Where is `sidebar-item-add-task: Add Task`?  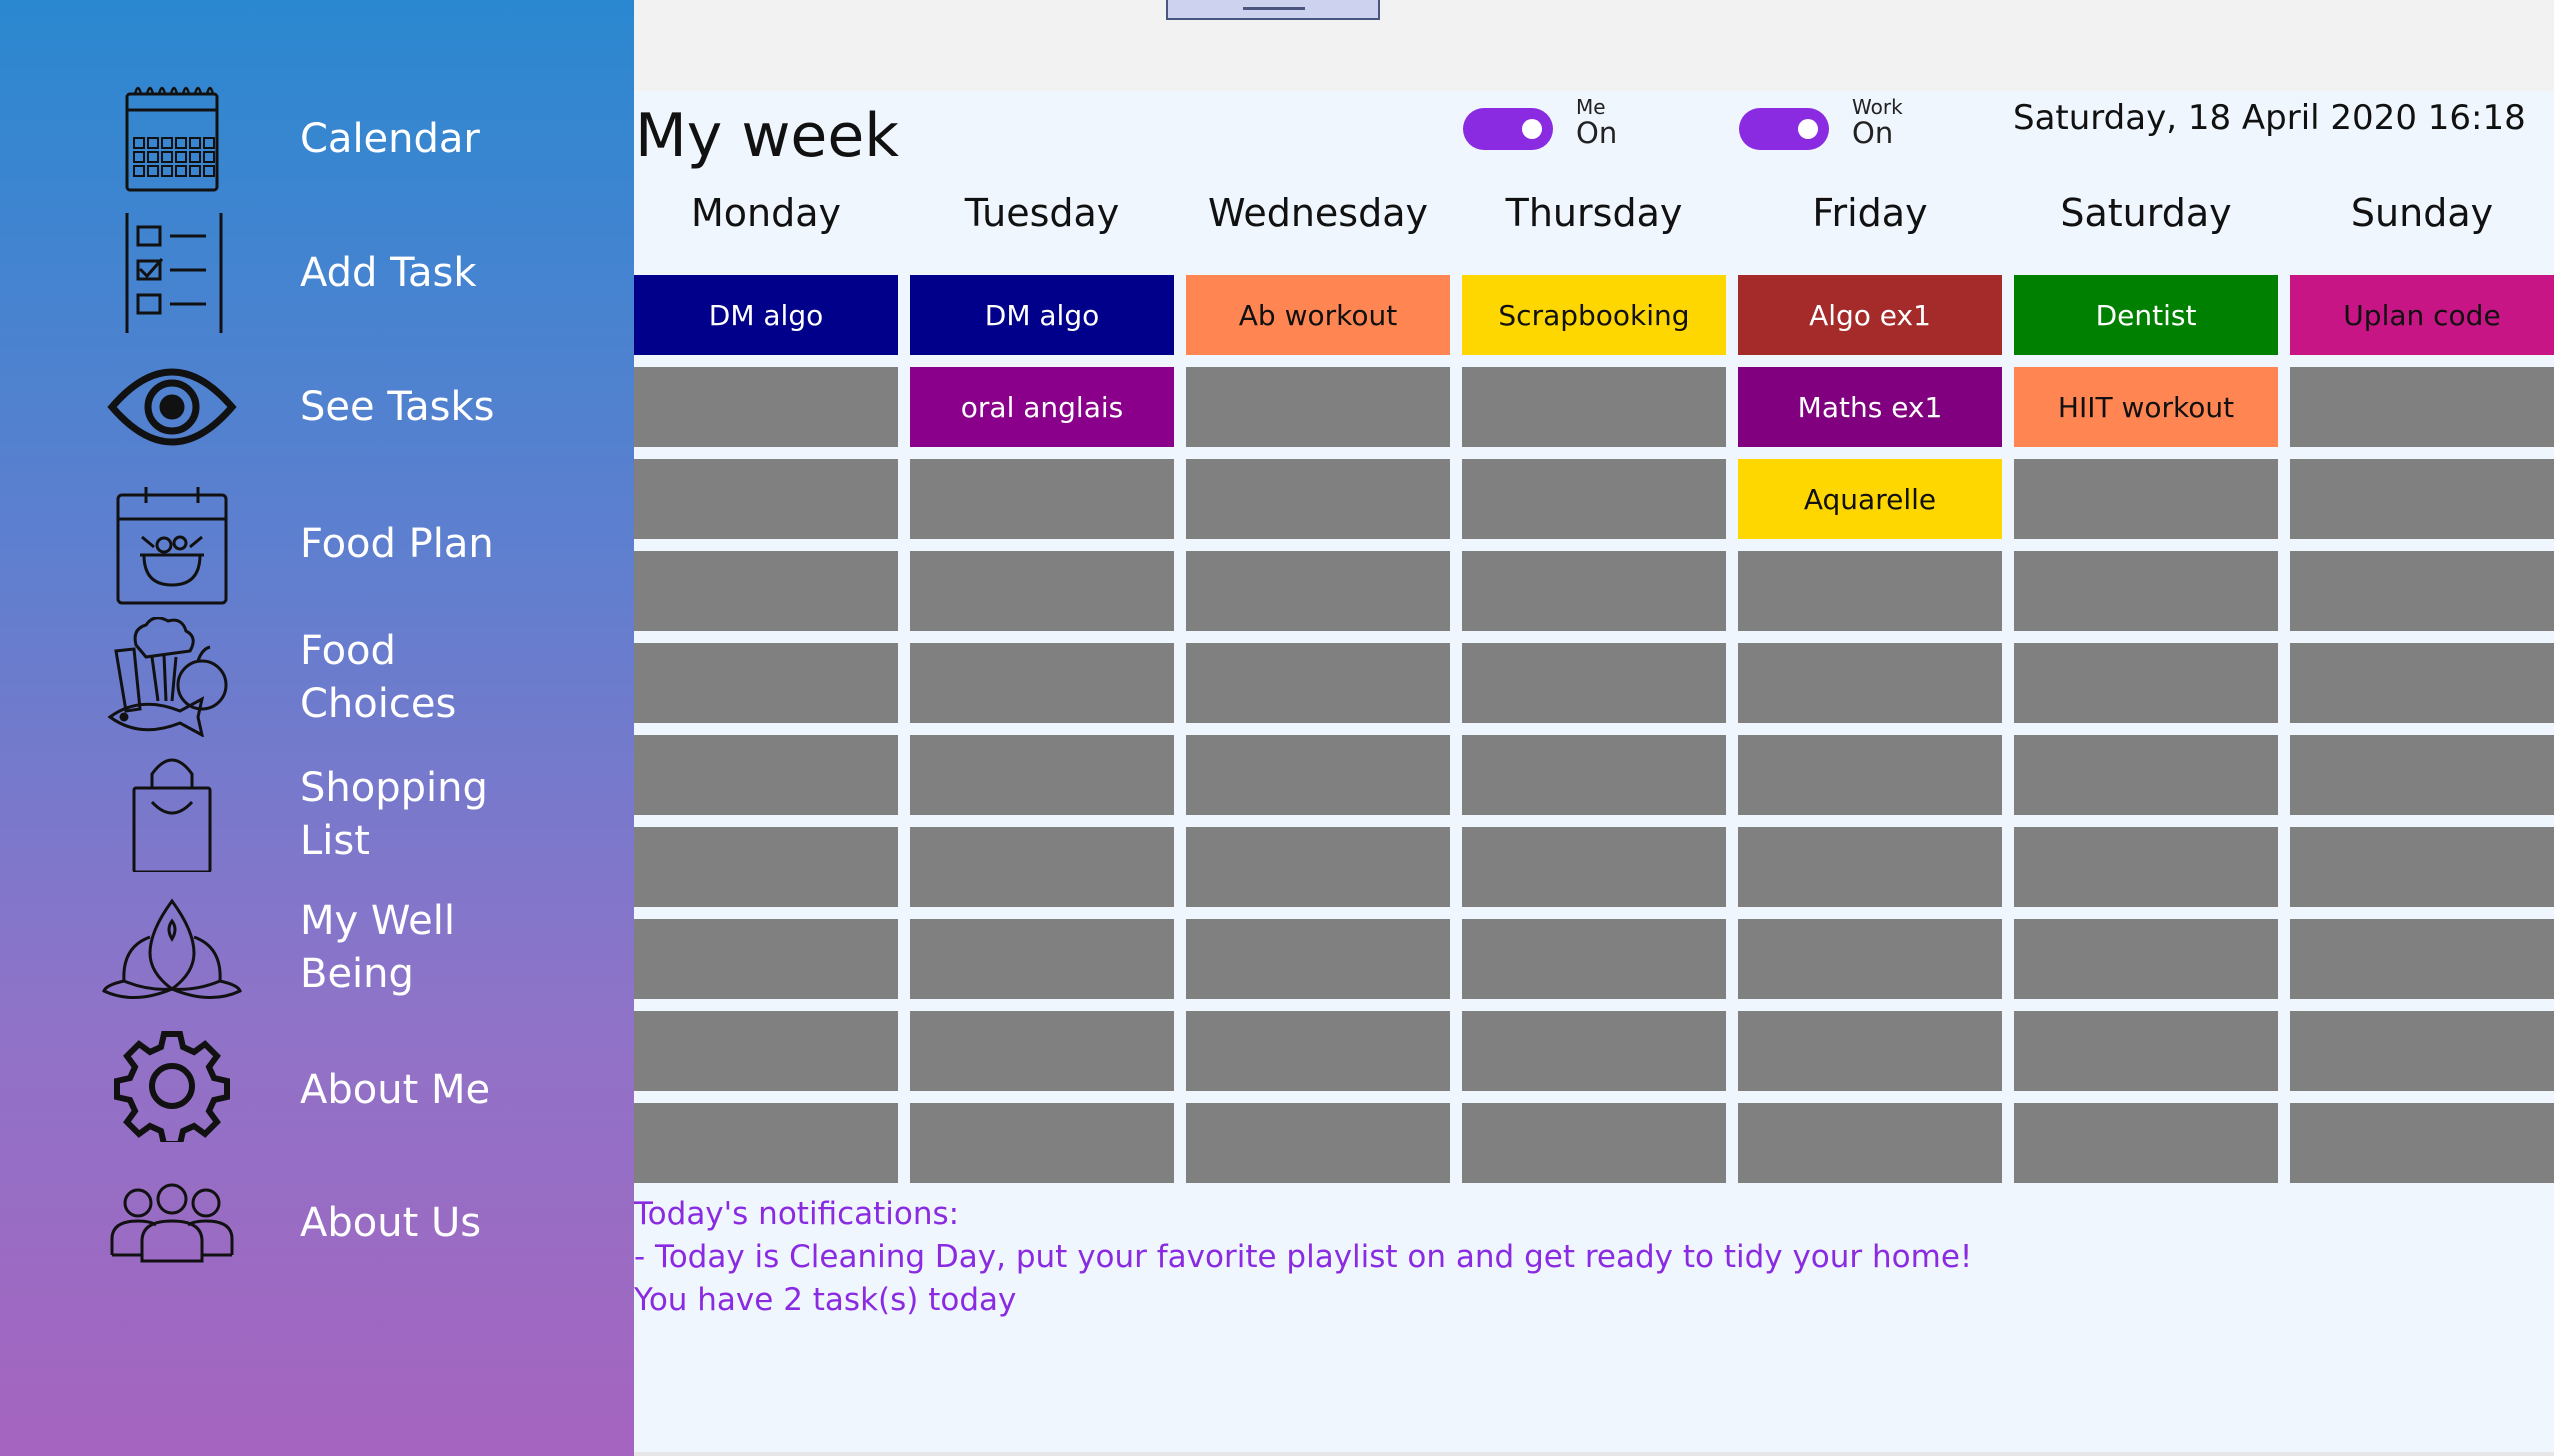
sidebar-item-add-task: Add Task is located at coordinates (317, 272).